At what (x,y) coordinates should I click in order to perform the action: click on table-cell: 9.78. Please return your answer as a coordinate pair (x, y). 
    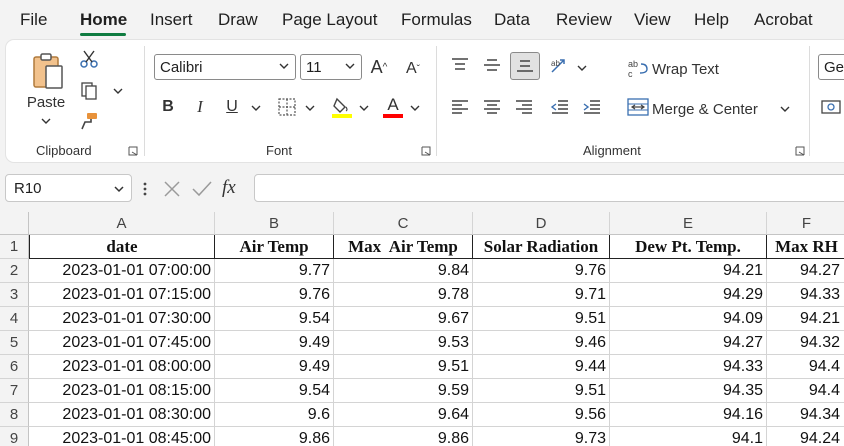
    Looking at the image, I should click on (403, 295).